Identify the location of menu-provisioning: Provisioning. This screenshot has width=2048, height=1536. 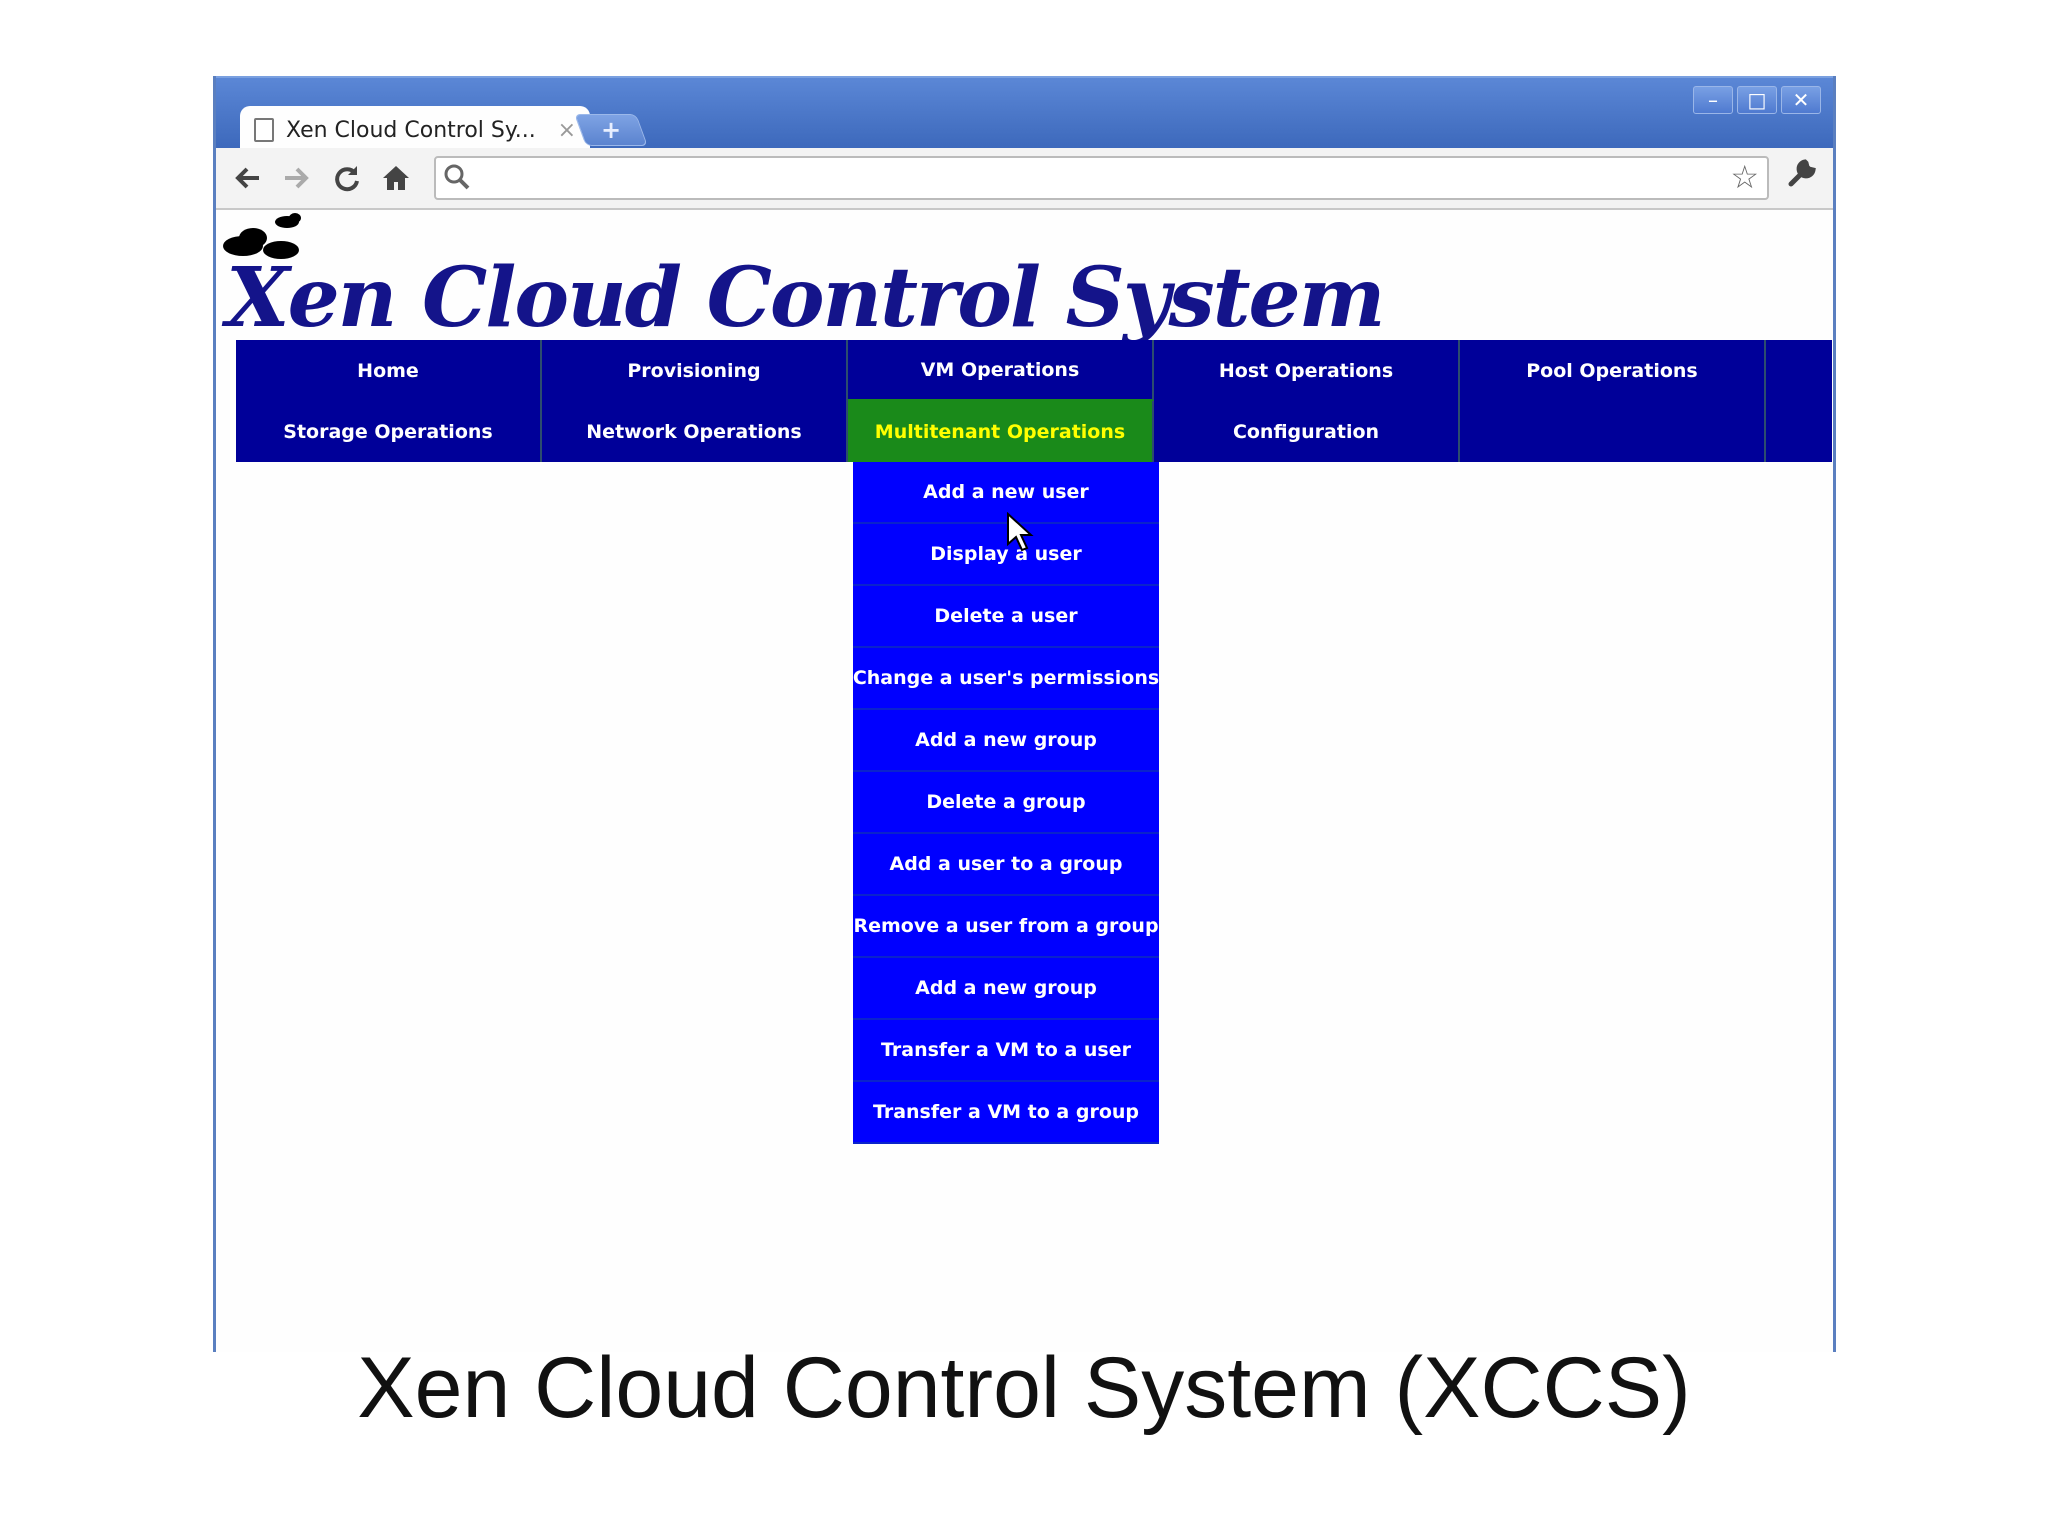
(695, 370).